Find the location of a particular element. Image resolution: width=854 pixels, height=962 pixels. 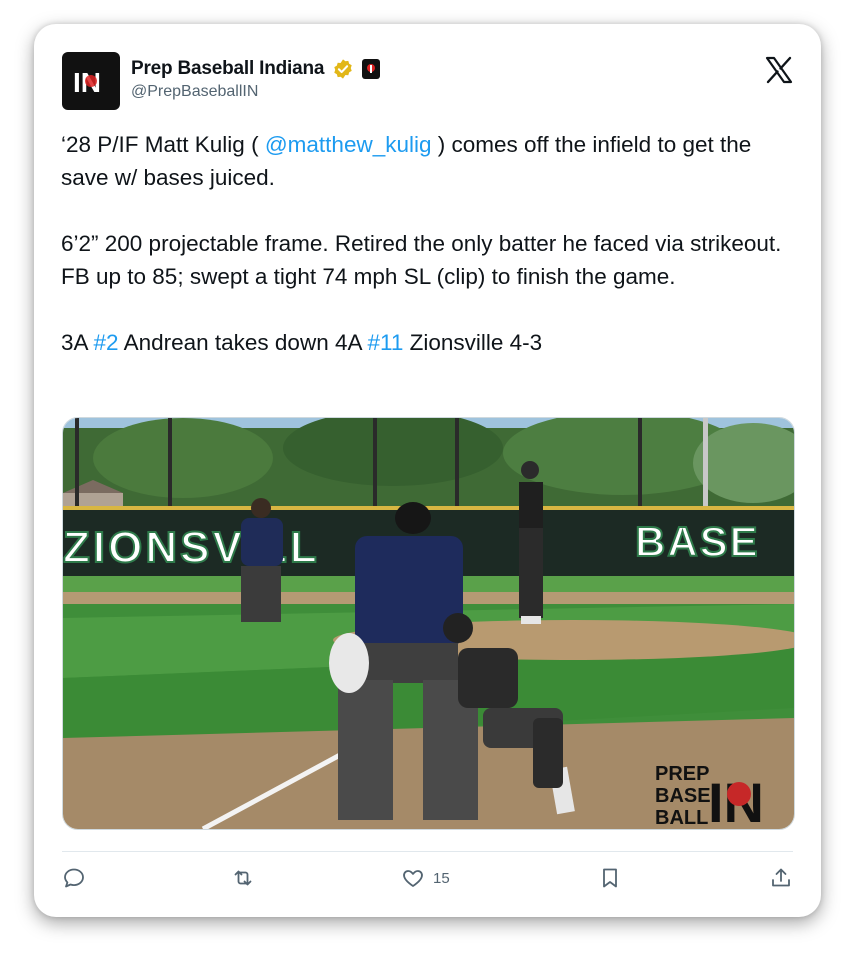

x-logo-icon is located at coordinates (779, 70).